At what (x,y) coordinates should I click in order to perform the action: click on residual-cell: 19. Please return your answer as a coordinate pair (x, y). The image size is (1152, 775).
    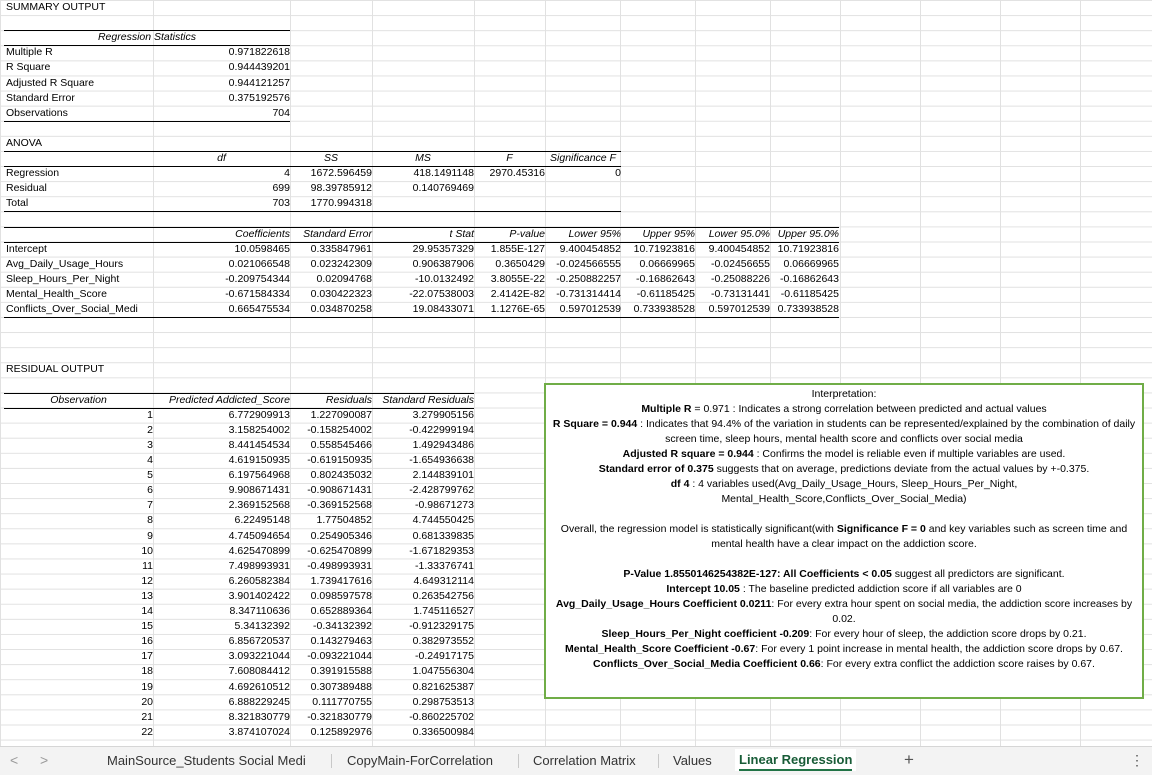
    Looking at the image, I should click on (80, 687).